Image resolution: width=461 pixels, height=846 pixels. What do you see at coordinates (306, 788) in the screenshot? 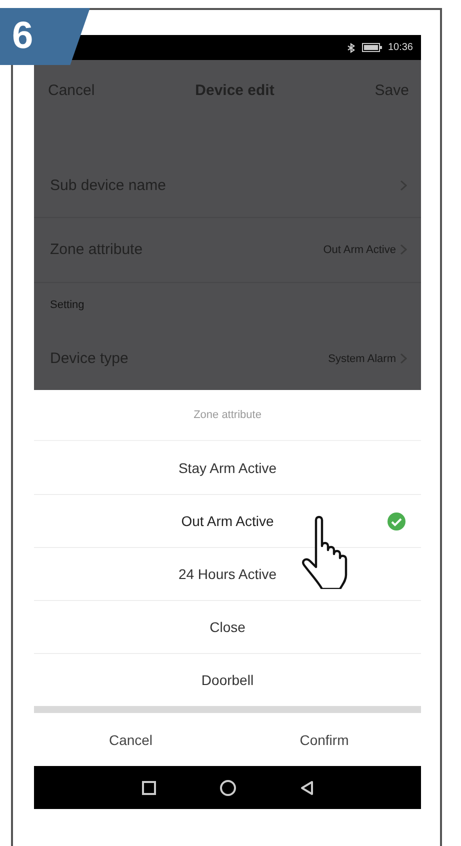
I see `back-icon` at bounding box center [306, 788].